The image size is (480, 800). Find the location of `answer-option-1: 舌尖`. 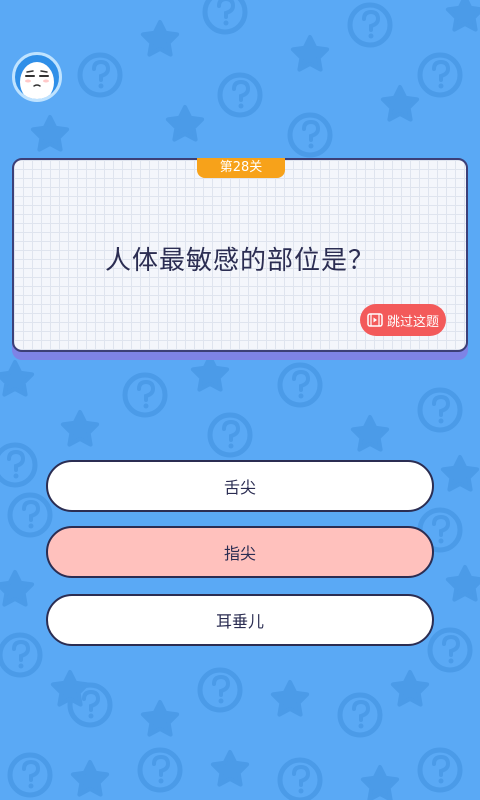

answer-option-1: 舌尖 is located at coordinates (240, 486).